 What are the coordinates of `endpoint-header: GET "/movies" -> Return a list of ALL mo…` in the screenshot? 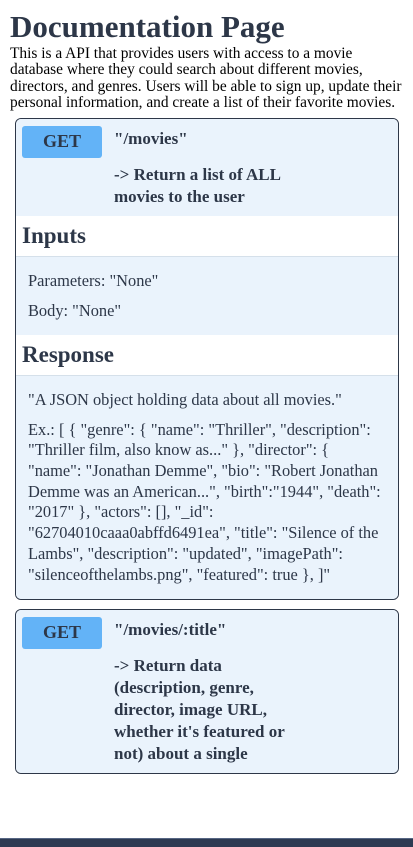 It's located at (207, 167).